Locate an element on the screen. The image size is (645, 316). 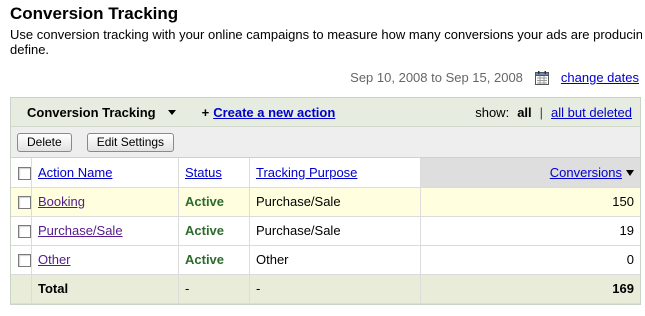
header-conversions: Conversions is located at coordinates (530, 173).